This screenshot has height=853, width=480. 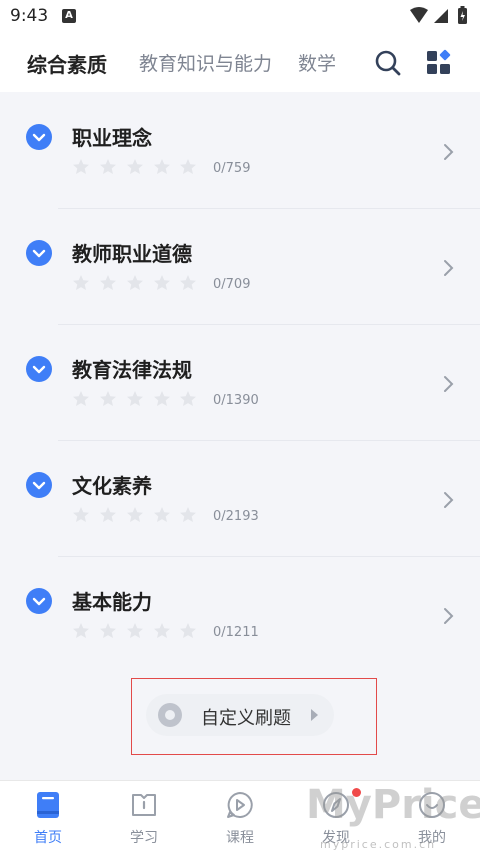 What do you see at coordinates (378, 844) in the screenshot?
I see `watermark-url: myprice.com.cn` at bounding box center [378, 844].